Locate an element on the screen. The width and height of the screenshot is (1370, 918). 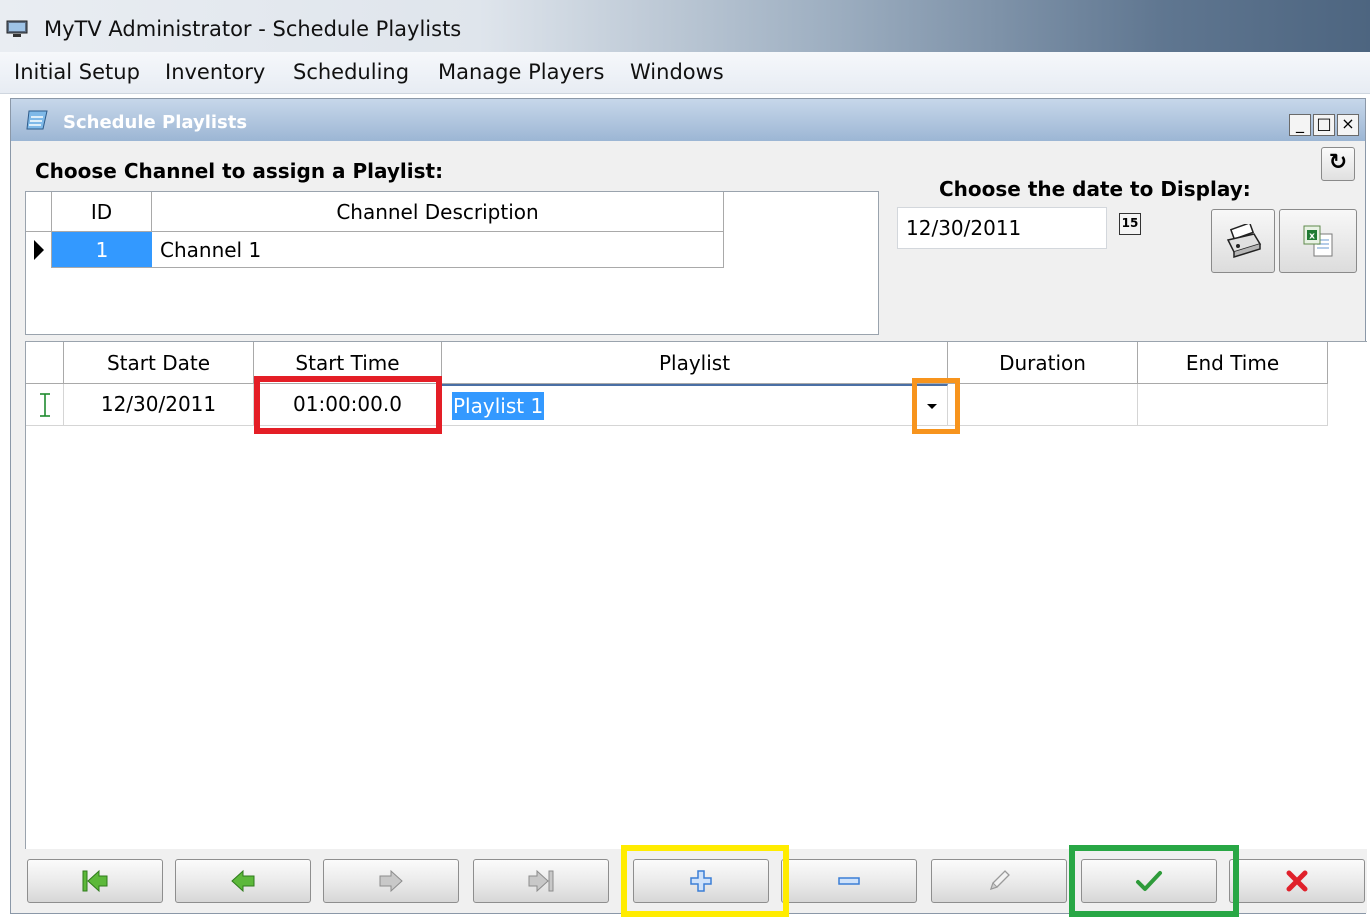
schedule-col-start-time: Start Time is located at coordinates (348, 363).